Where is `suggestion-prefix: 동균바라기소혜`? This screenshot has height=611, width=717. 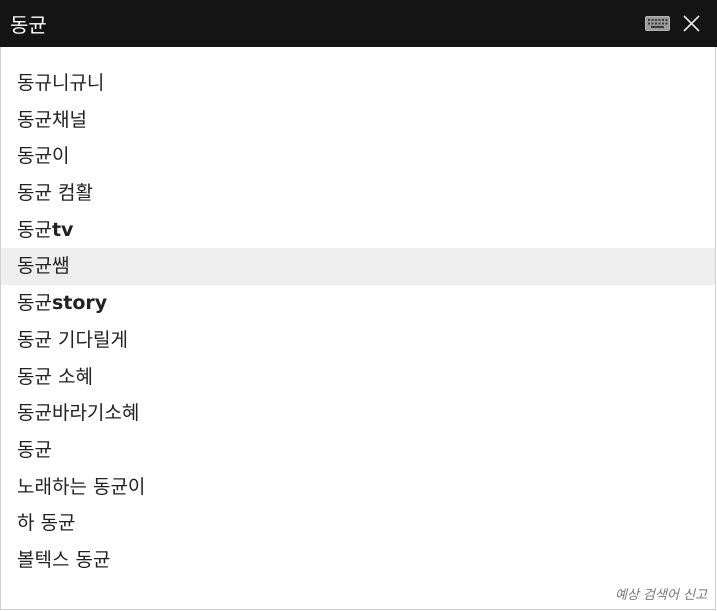 suggestion-prefix: 동균바라기소혜 is located at coordinates (78, 413).